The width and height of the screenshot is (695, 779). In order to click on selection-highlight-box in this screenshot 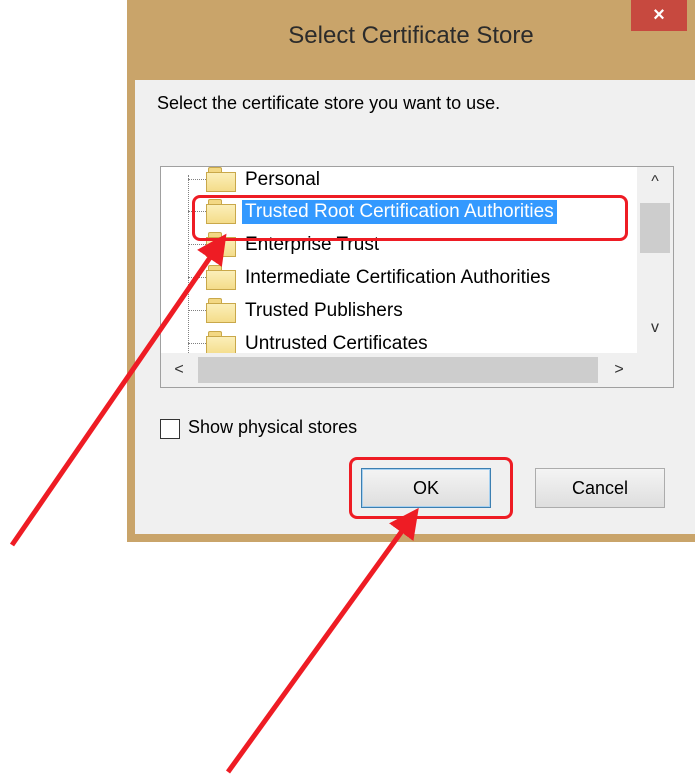, I will do `click(410, 218)`.